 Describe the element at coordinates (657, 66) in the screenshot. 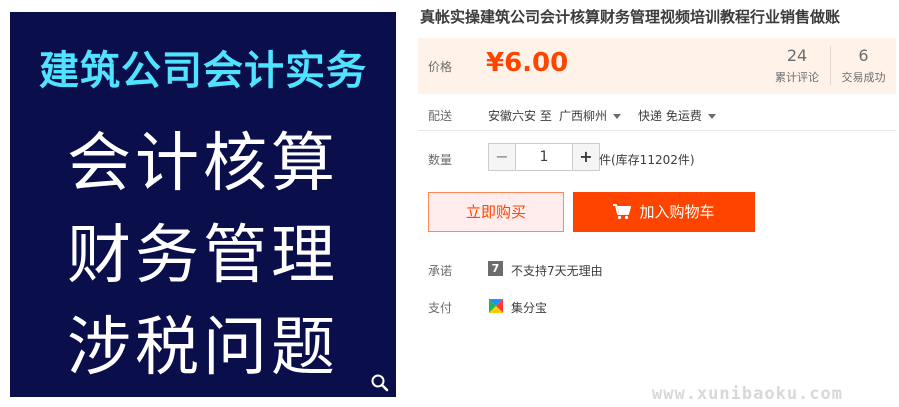

I see `price-box: 价格 ¥6.00 24 累计评论 6 交易成功` at that location.